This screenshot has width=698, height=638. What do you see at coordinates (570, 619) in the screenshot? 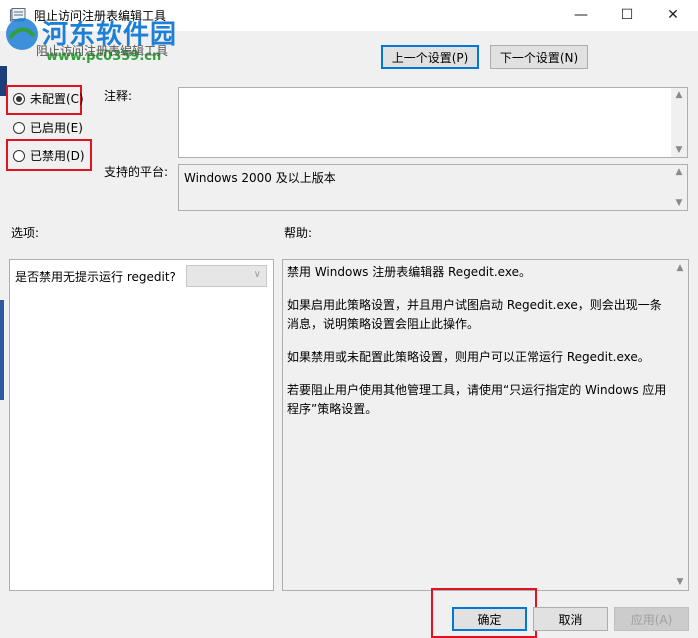
I see `cancel-button: 取消` at bounding box center [570, 619].